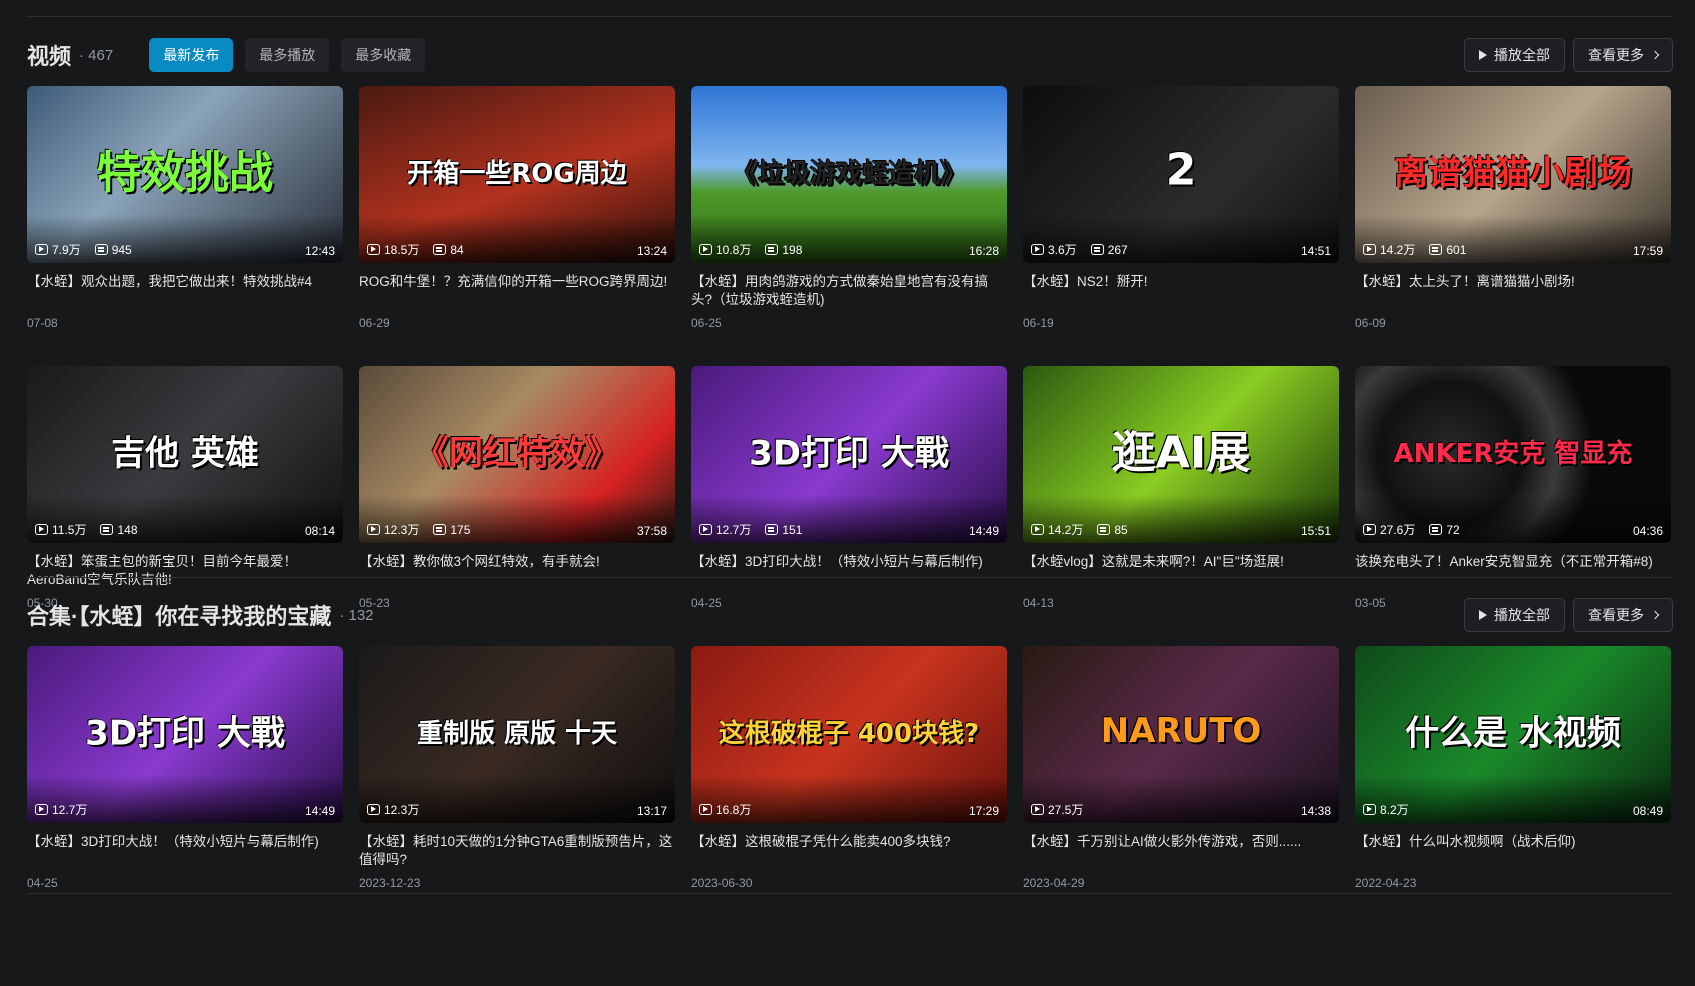  I want to click on video-thumbnail: 这根破棍子 400块钱? 16.8万 17:29, so click(849, 734).